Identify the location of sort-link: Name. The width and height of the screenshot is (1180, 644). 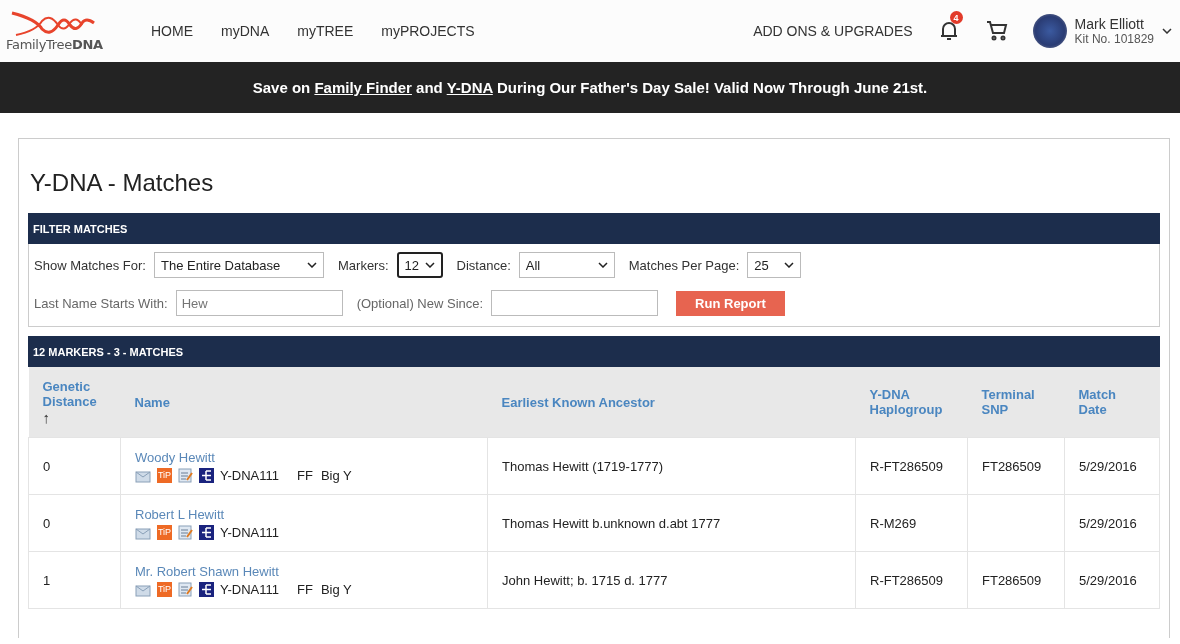
(304, 402).